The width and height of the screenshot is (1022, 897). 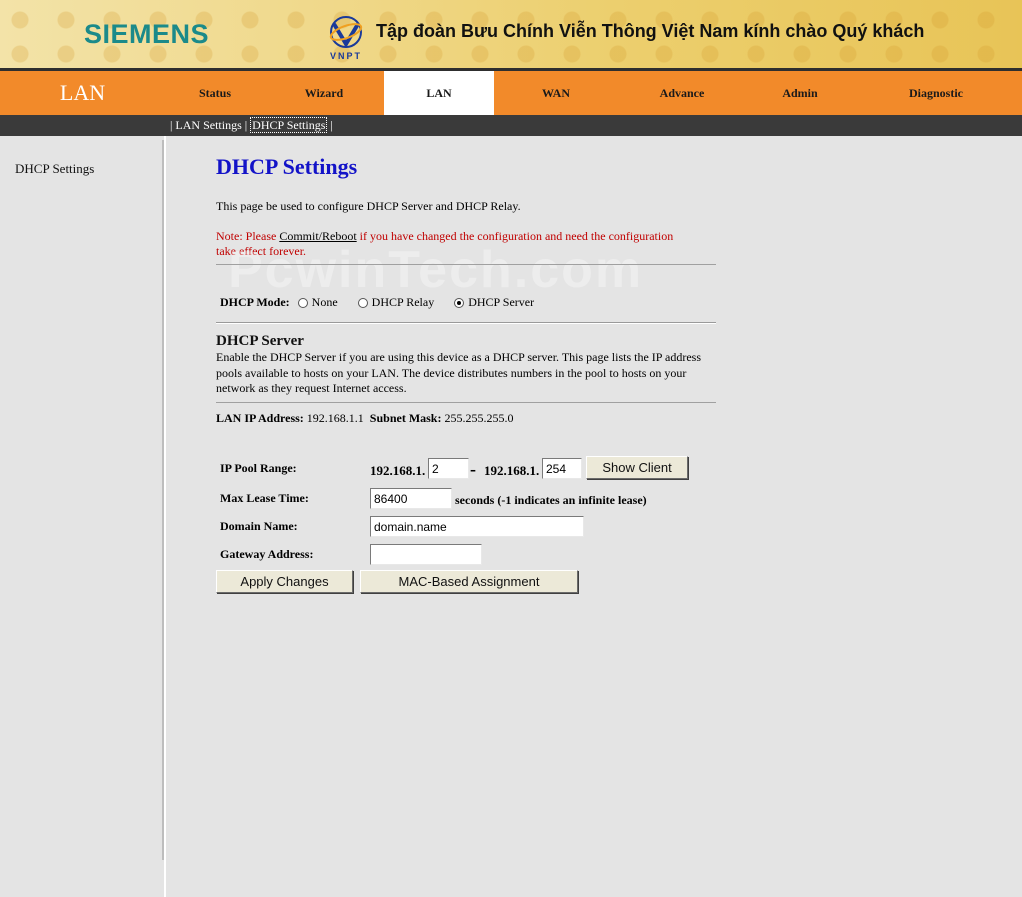 What do you see at coordinates (267, 554) in the screenshot?
I see `gateway-address-label: Gateway Address:` at bounding box center [267, 554].